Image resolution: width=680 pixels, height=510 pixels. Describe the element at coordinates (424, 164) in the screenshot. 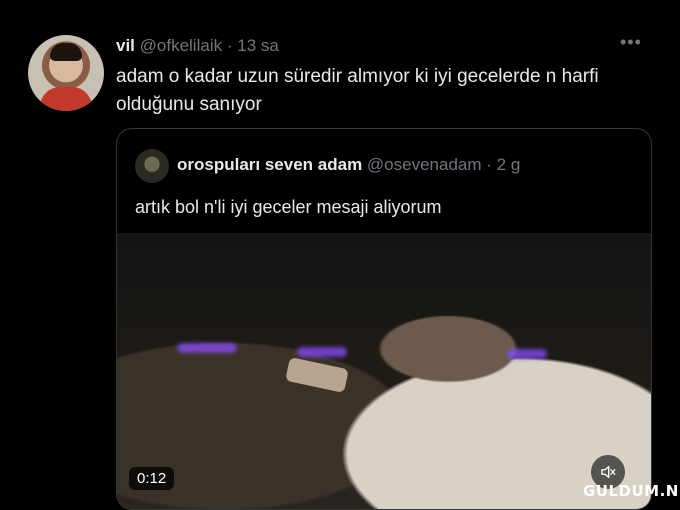

I see `quoted-handle: @osevenadam` at that location.